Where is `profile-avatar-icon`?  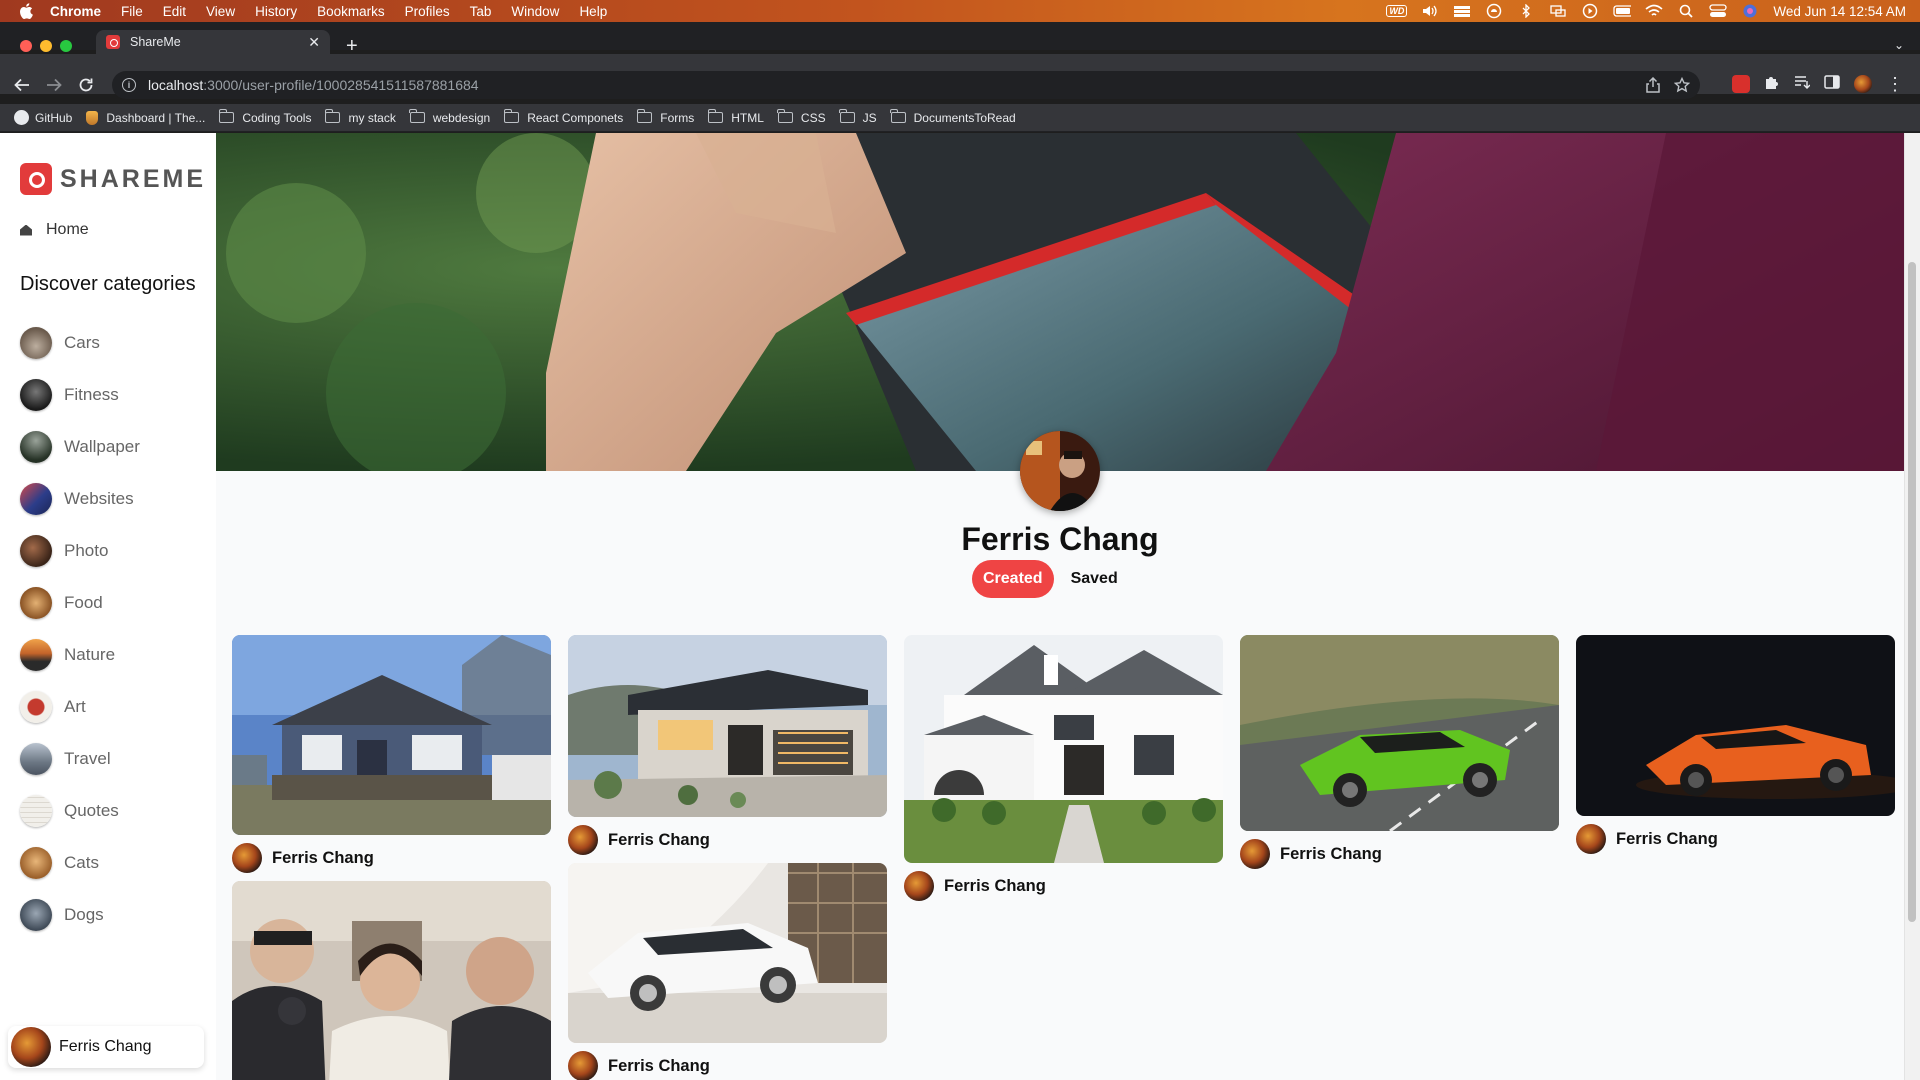 profile-avatar-icon is located at coordinates (1863, 84).